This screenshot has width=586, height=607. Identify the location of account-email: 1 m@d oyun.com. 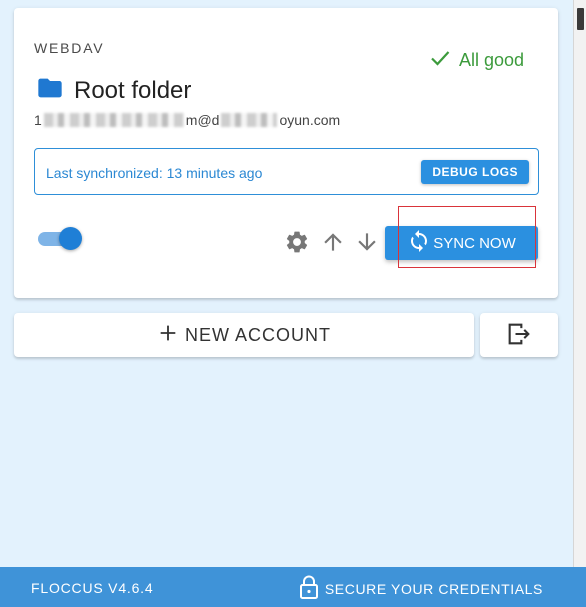
(187, 120).